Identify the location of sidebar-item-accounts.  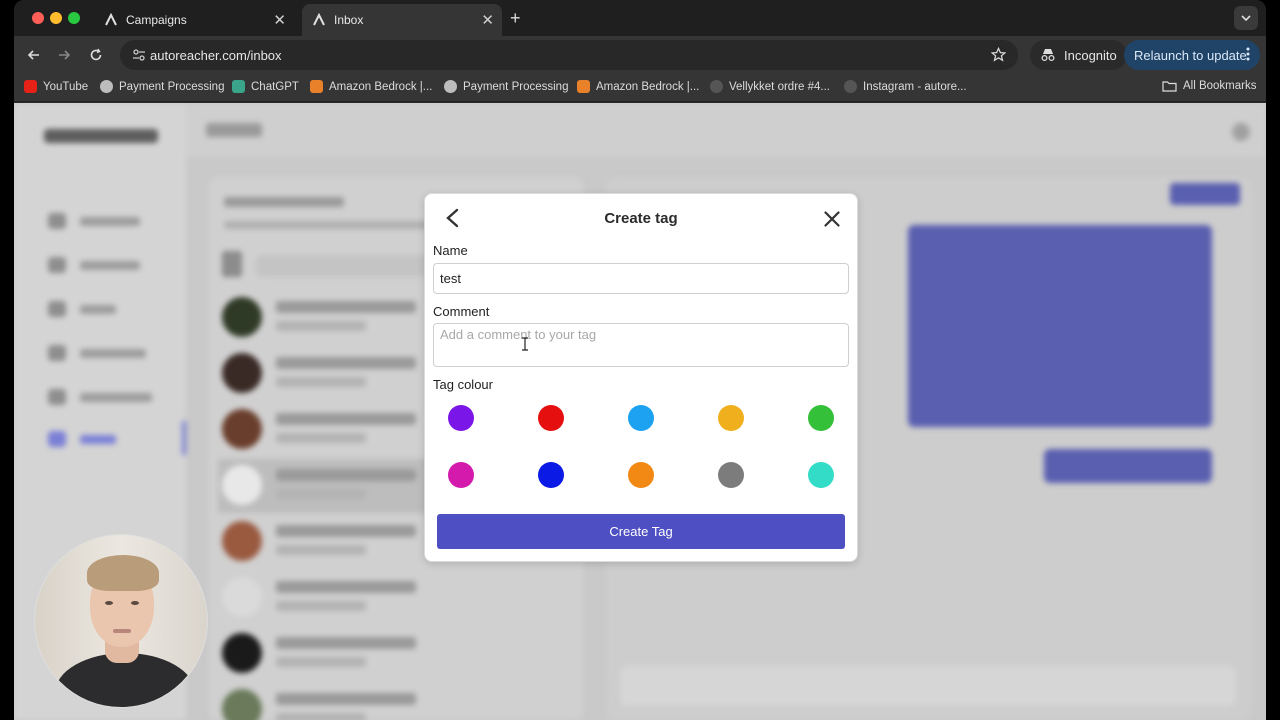
(94, 265).